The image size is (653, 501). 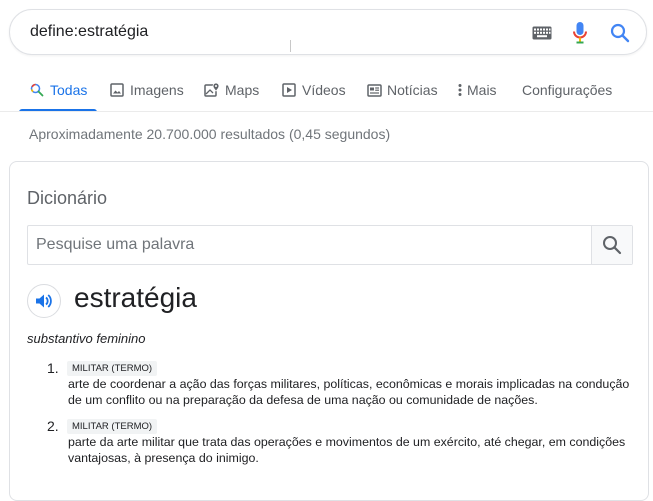 What do you see at coordinates (86, 338) in the screenshot?
I see `part-of-speech: substantivo feminino` at bounding box center [86, 338].